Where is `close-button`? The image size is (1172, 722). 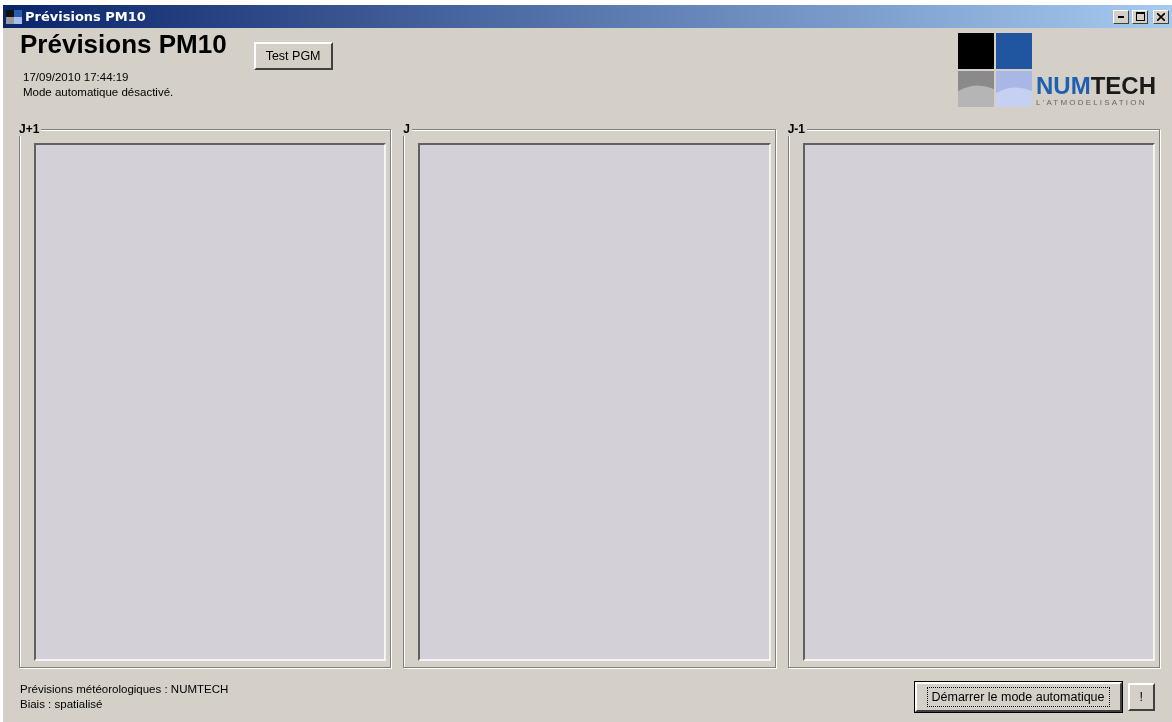
close-button is located at coordinates (1161, 16).